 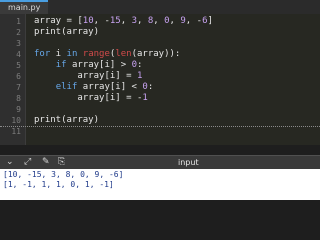 I want to click on code-token: array[i] >, so click(x=99, y=65).